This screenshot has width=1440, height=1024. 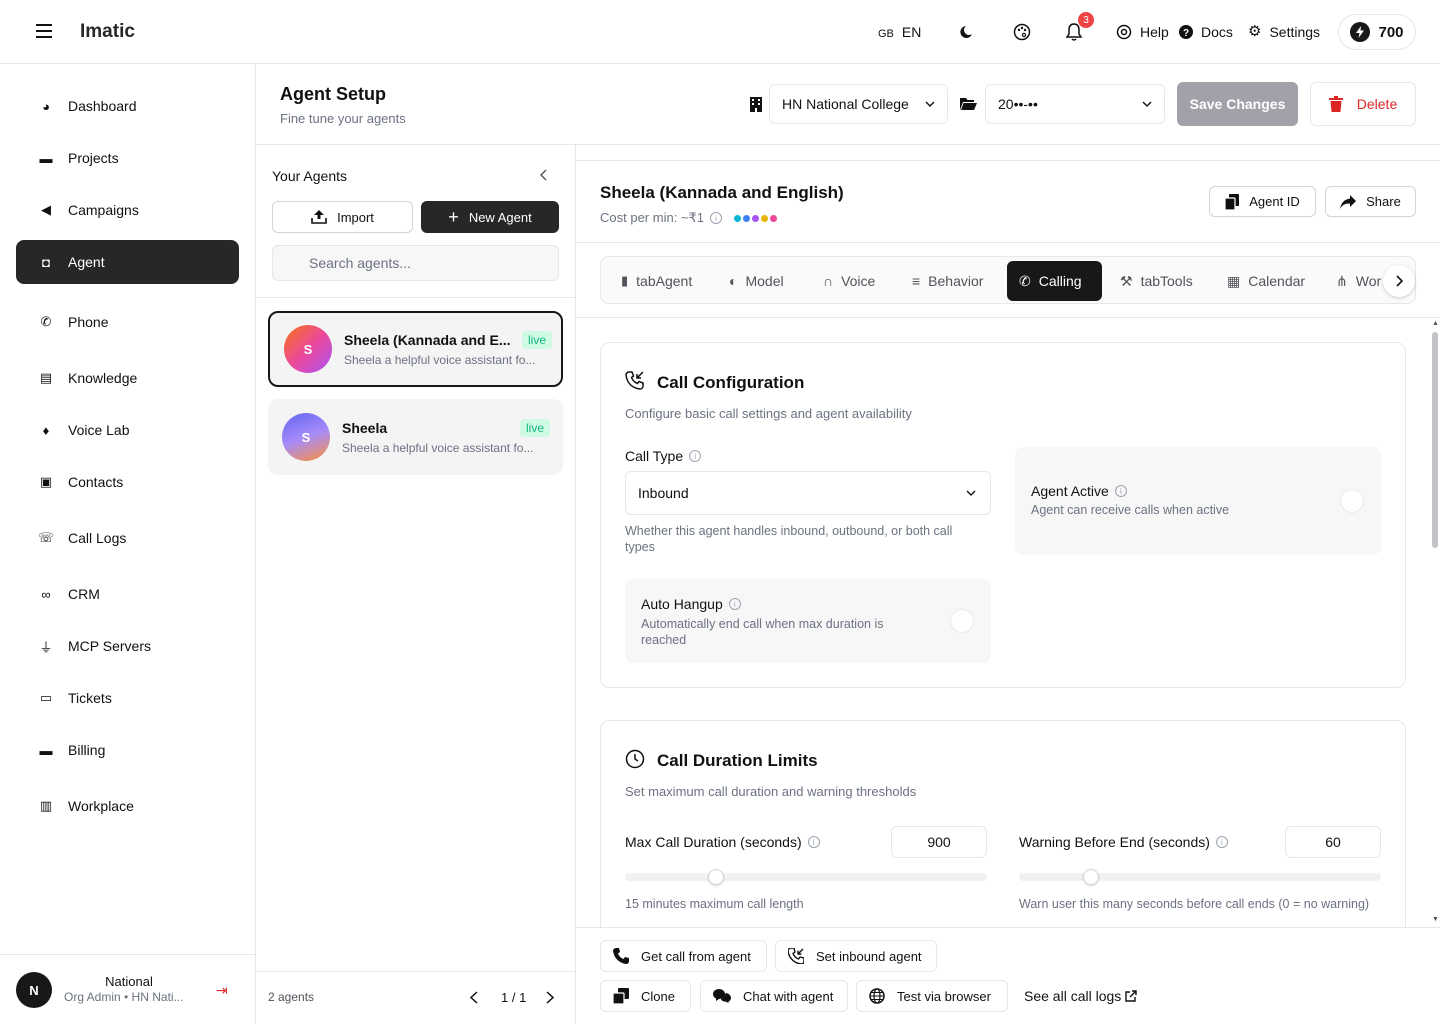 What do you see at coordinates (127, 646) in the screenshot?
I see `sidebar-item-mcp-servers: ⏚ MCP Servers` at bounding box center [127, 646].